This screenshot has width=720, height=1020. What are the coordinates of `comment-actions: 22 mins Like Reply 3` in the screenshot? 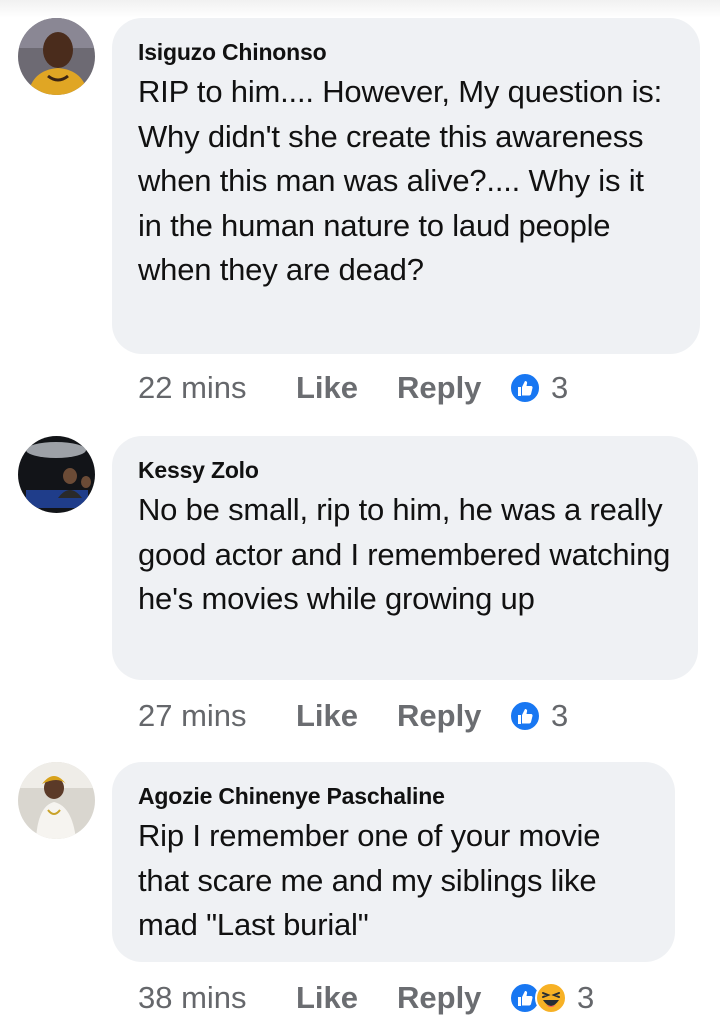 It's located at (353, 388).